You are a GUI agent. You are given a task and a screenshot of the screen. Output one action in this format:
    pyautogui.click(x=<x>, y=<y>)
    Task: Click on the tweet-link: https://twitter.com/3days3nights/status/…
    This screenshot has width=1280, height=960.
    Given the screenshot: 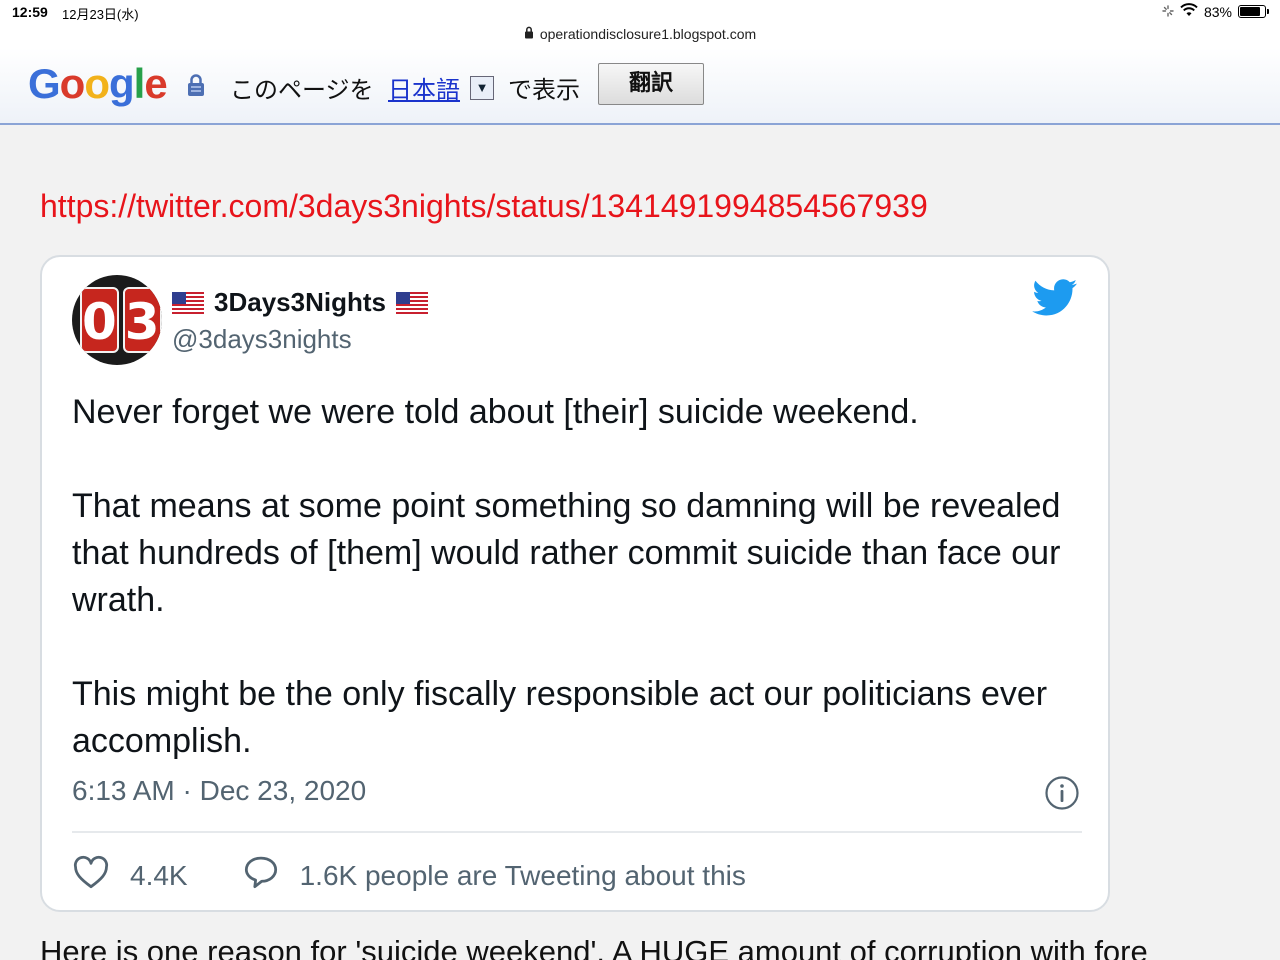 What is the action you would take?
    pyautogui.click(x=484, y=206)
    